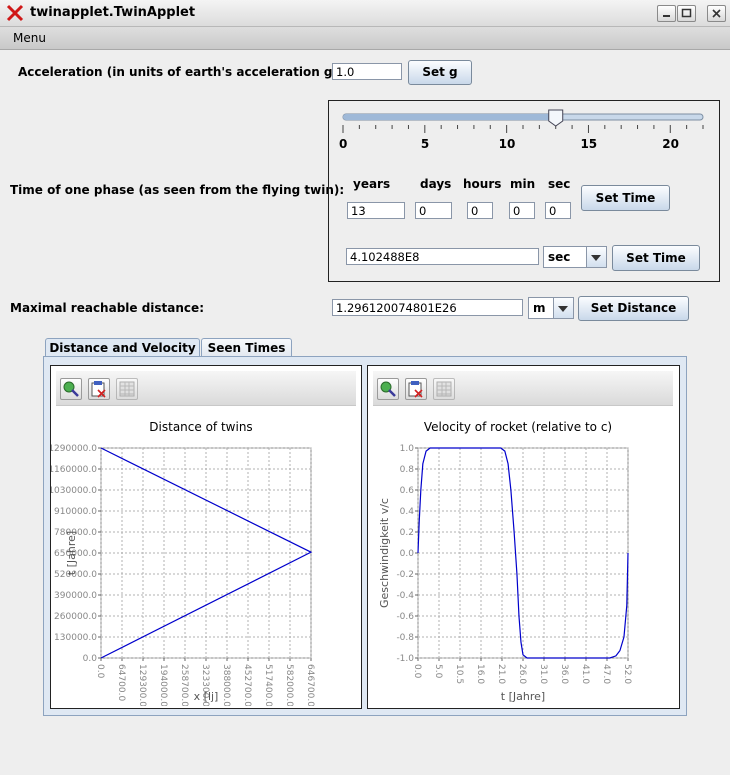  Describe the element at coordinates (564, 674) in the screenshot. I see `x-tick-label: 36.0` at that location.